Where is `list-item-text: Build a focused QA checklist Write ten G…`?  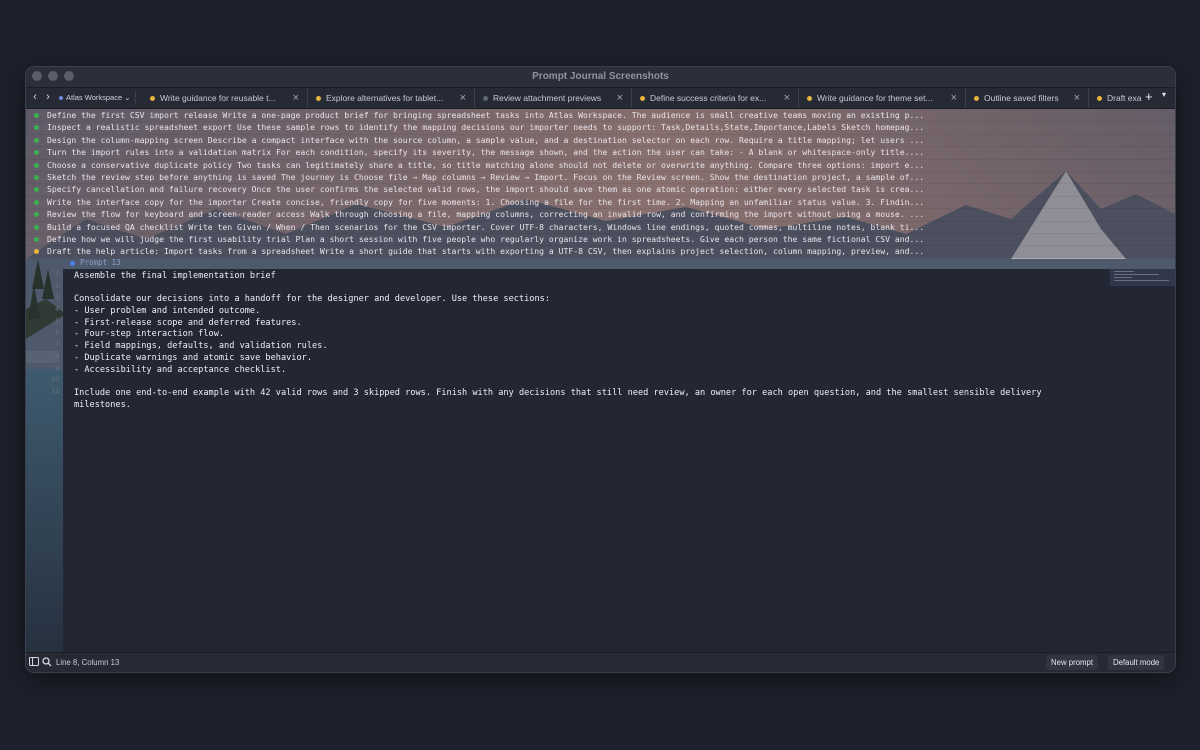 list-item-text: Build a focused QA checklist Write ten G… is located at coordinates (486, 226).